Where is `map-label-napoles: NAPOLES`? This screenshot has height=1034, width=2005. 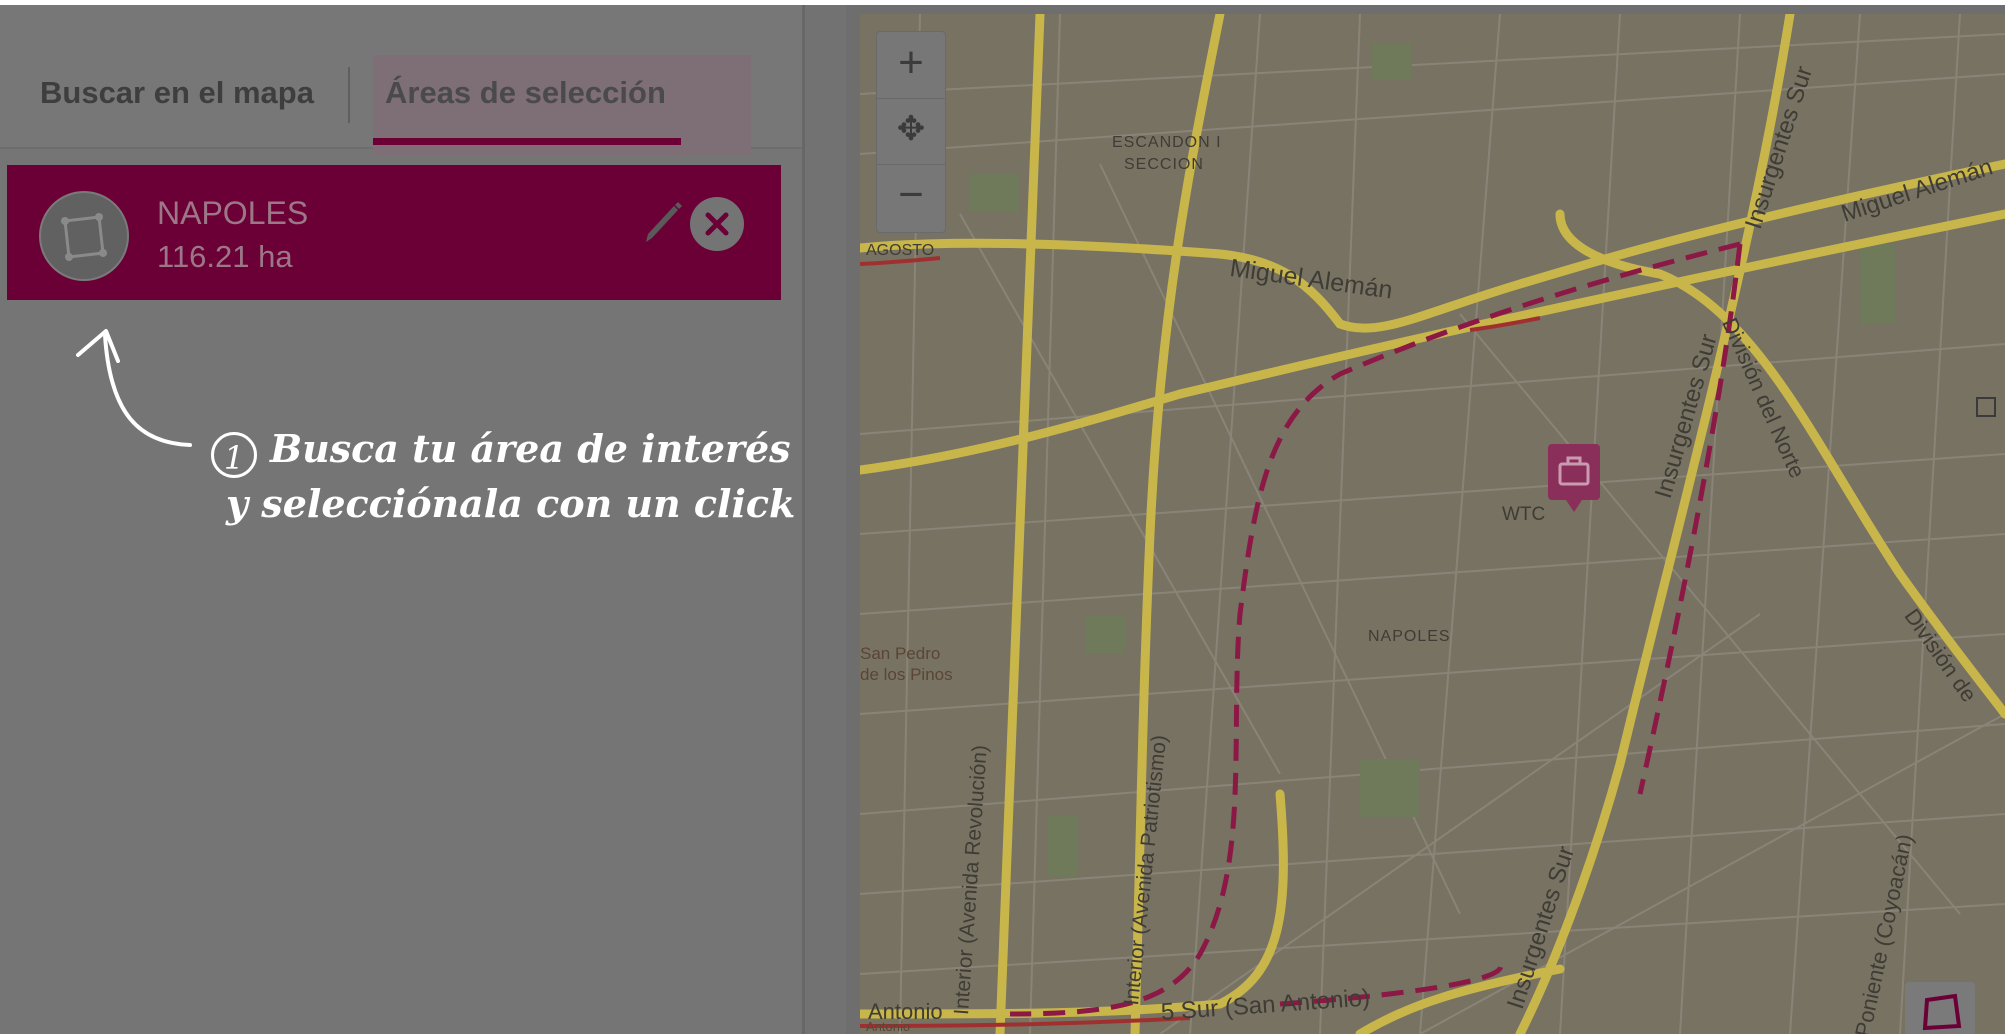 map-label-napoles: NAPOLES is located at coordinates (1409, 636).